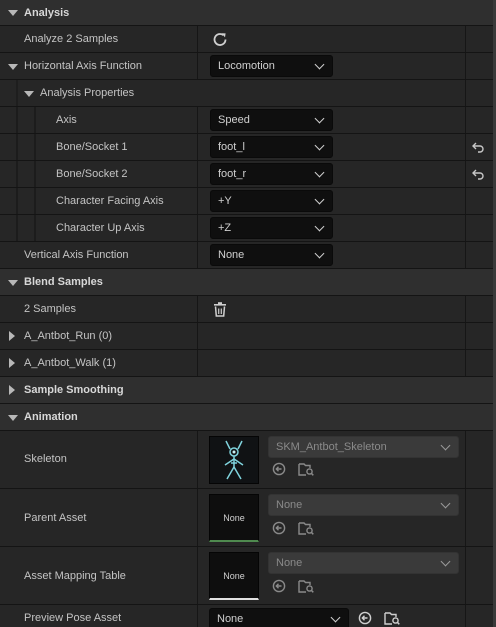 The height and width of the screenshot is (627, 496). What do you see at coordinates (73, 618) in the screenshot?
I see `preview-pose-asset-label: Preview Pose Asset` at bounding box center [73, 618].